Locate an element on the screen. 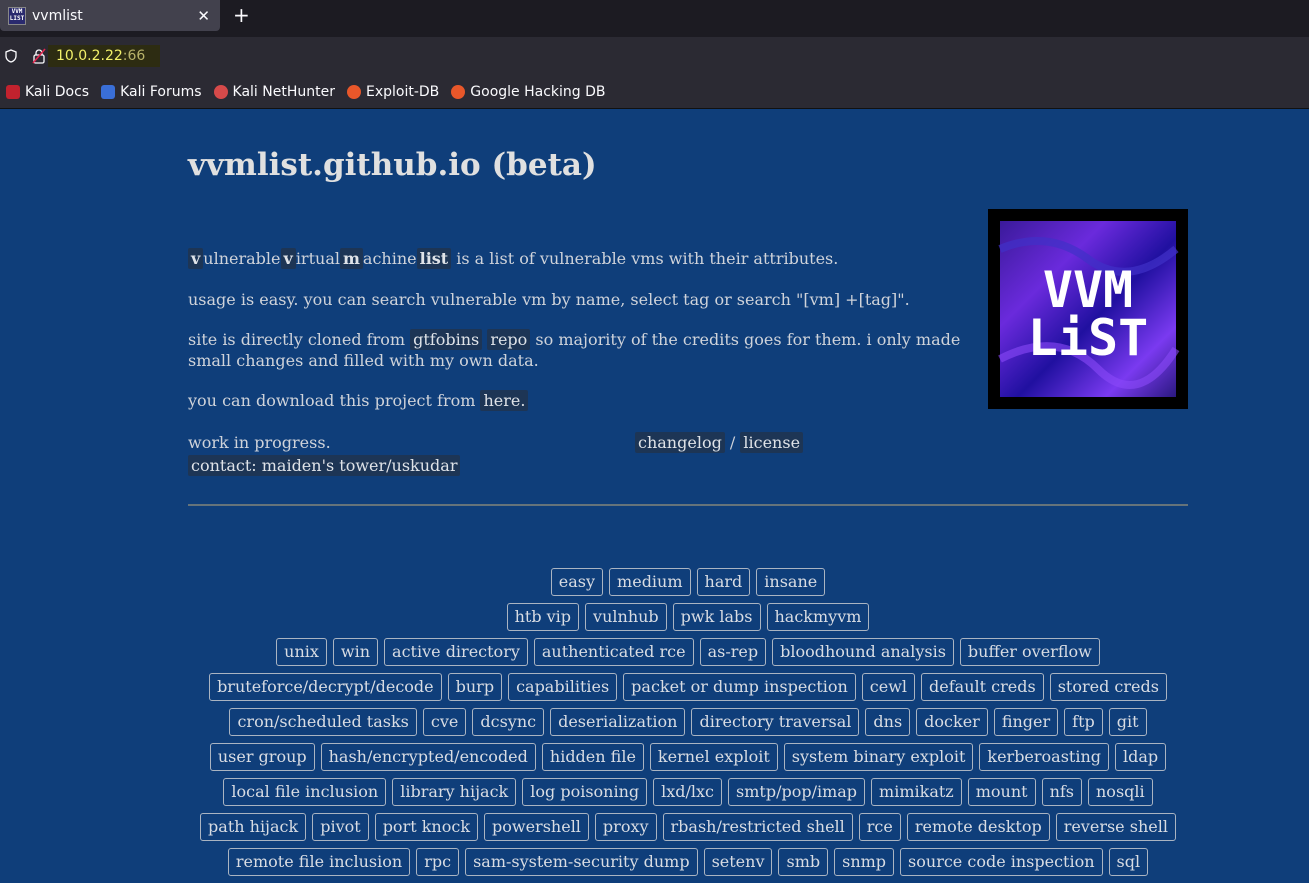 This screenshot has width=1309, height=883. changelog-link: changelog is located at coordinates (680, 442).